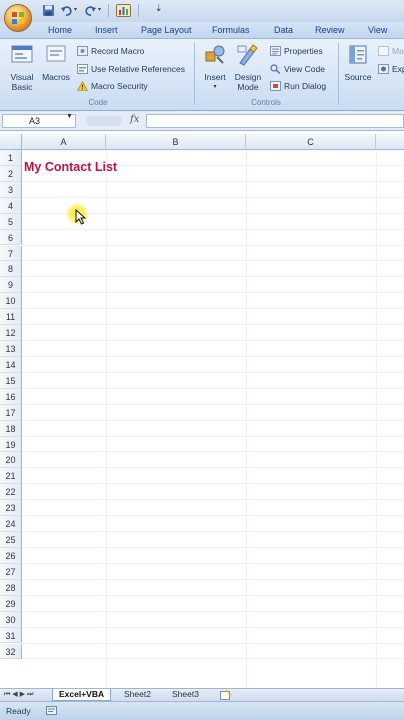 Image resolution: width=404 pixels, height=720 pixels. I want to click on macros-label: Macros, so click(56, 77).